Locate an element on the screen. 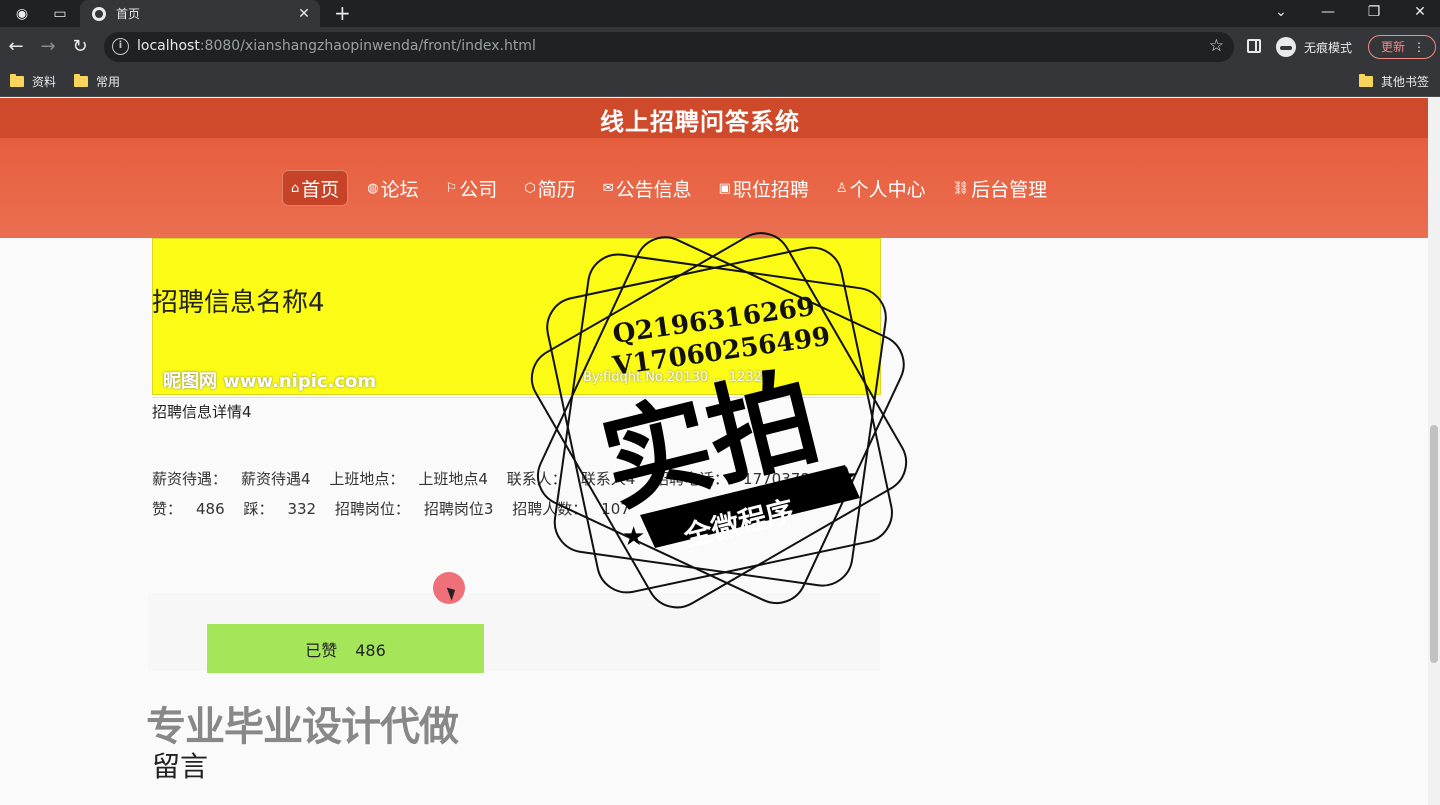 The height and width of the screenshot is (805, 1440). forward-button: → is located at coordinates (48, 47).